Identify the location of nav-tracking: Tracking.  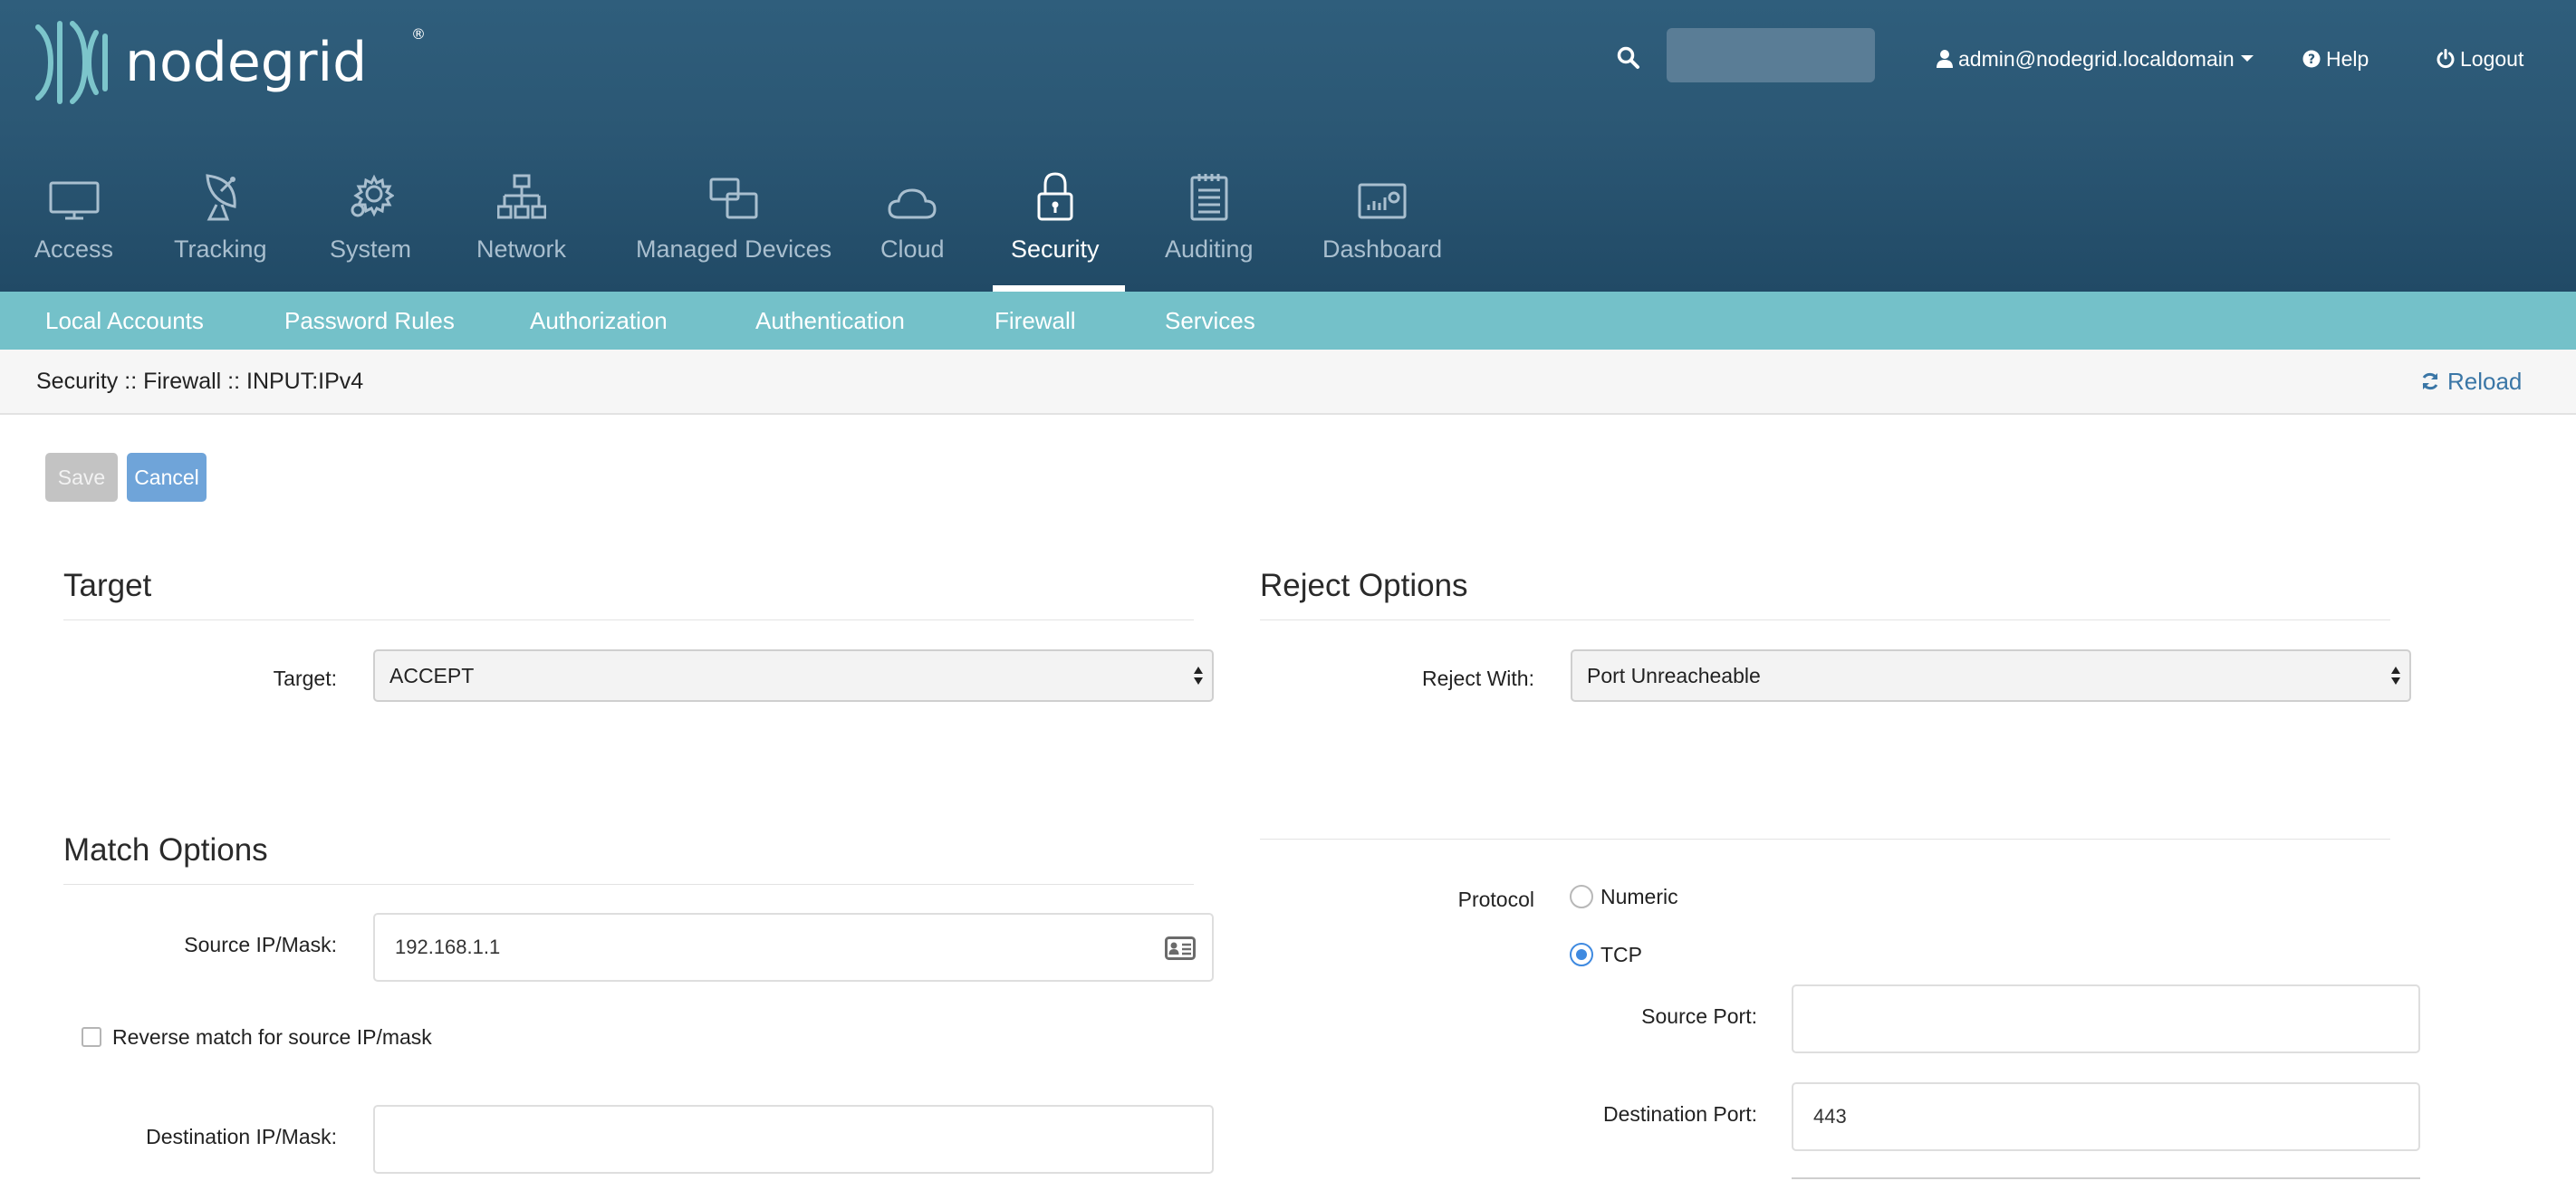
(220, 227).